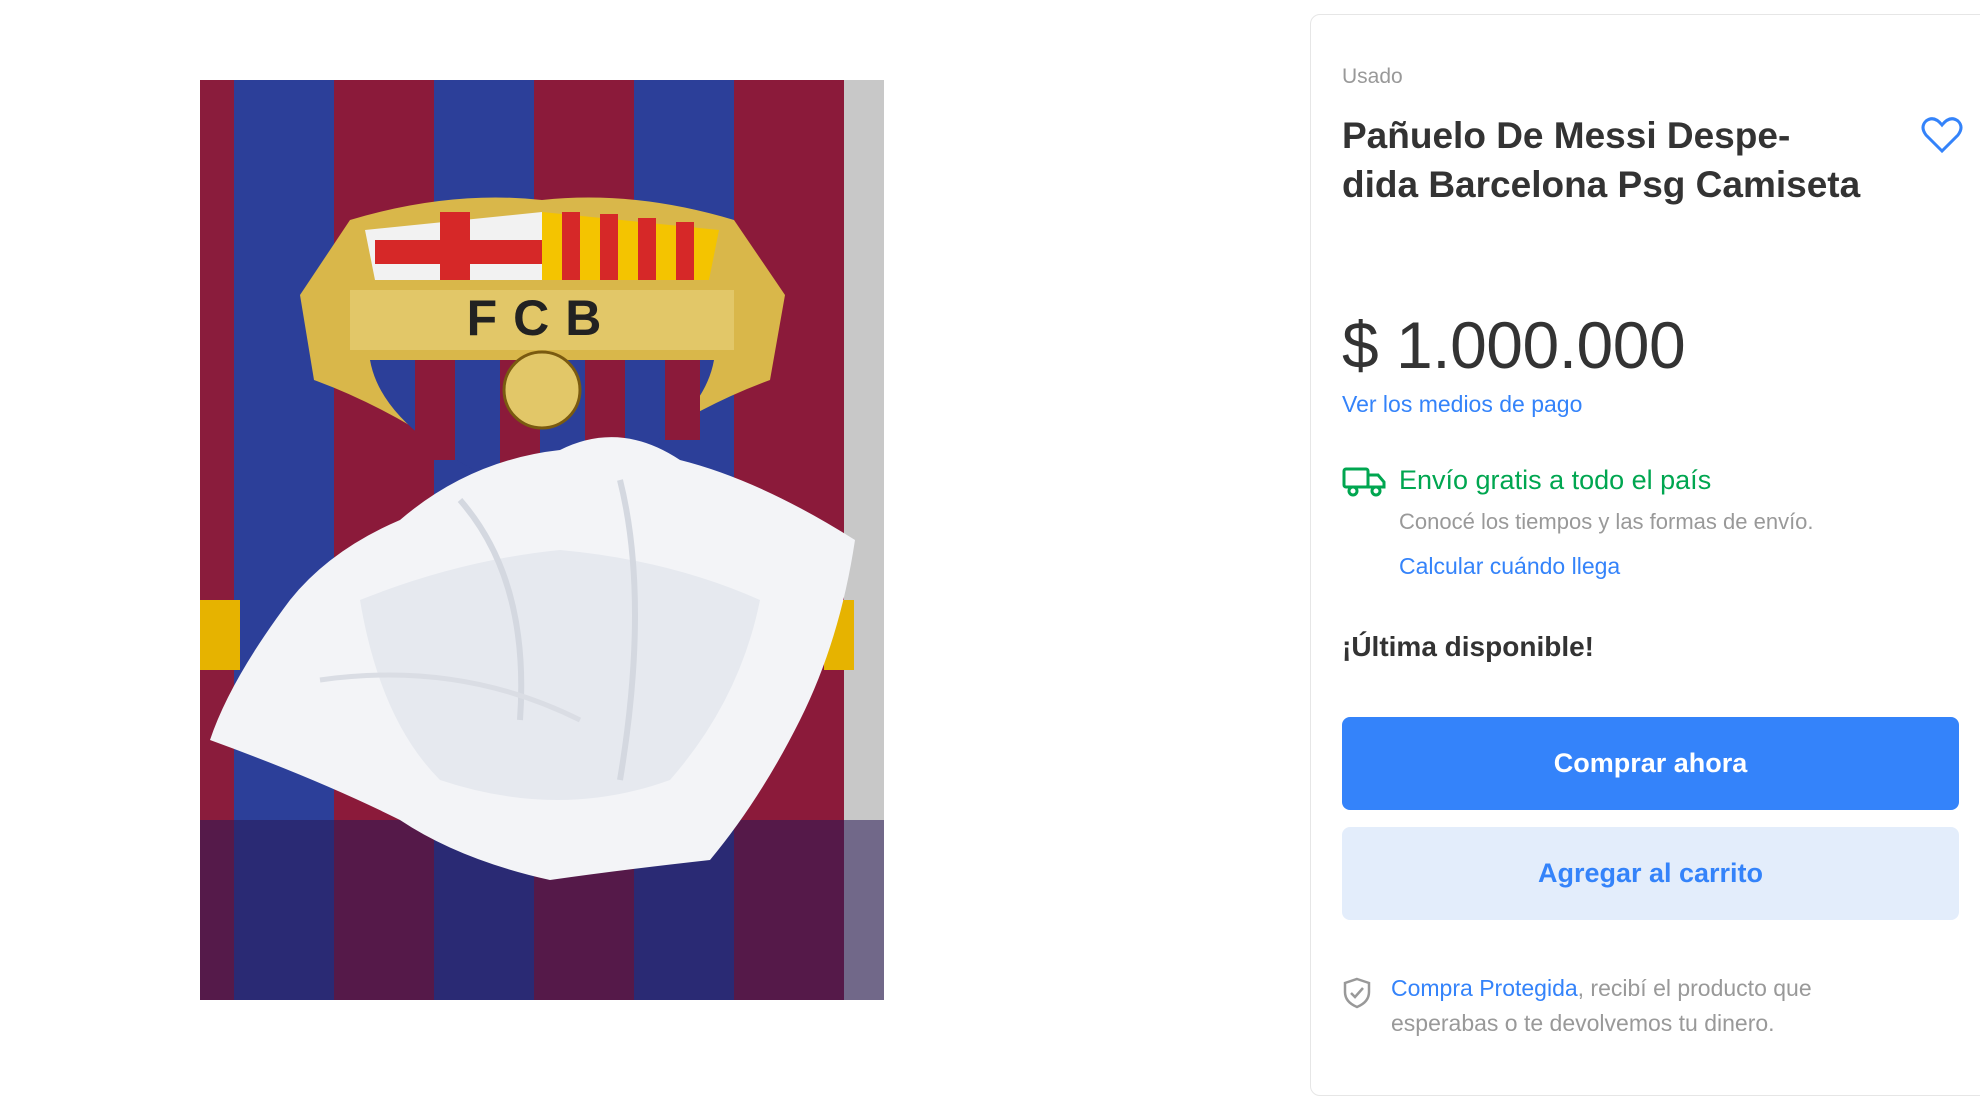 The width and height of the screenshot is (1980, 1096). I want to click on heart-outline-icon, so click(1942, 135).